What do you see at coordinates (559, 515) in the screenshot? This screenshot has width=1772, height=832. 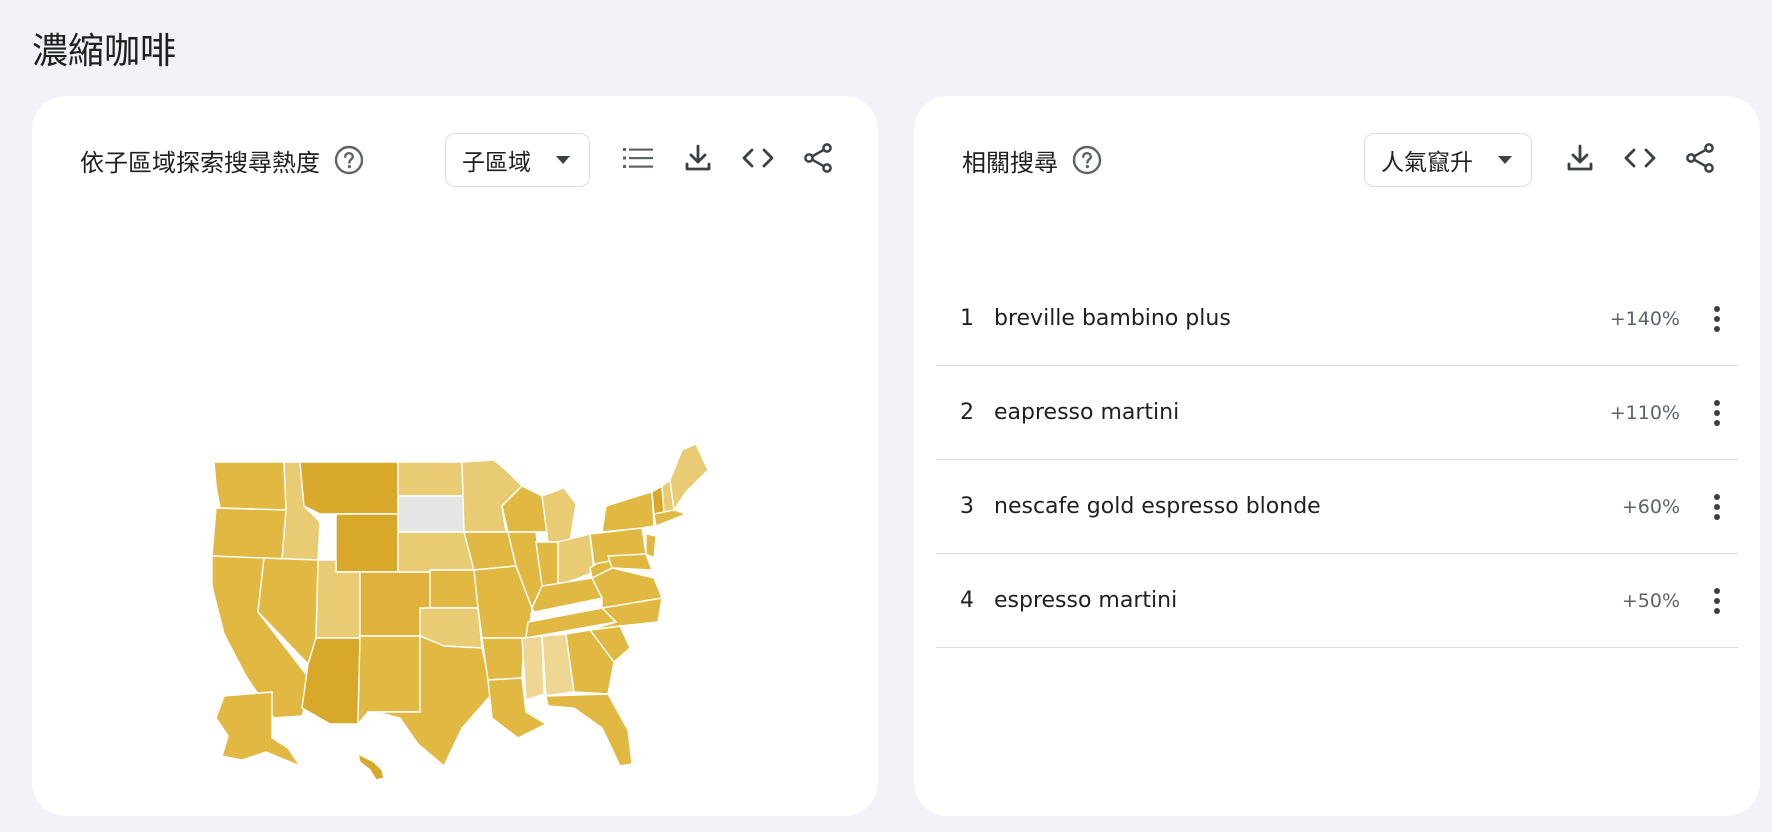 I see `map-region-michigan` at bounding box center [559, 515].